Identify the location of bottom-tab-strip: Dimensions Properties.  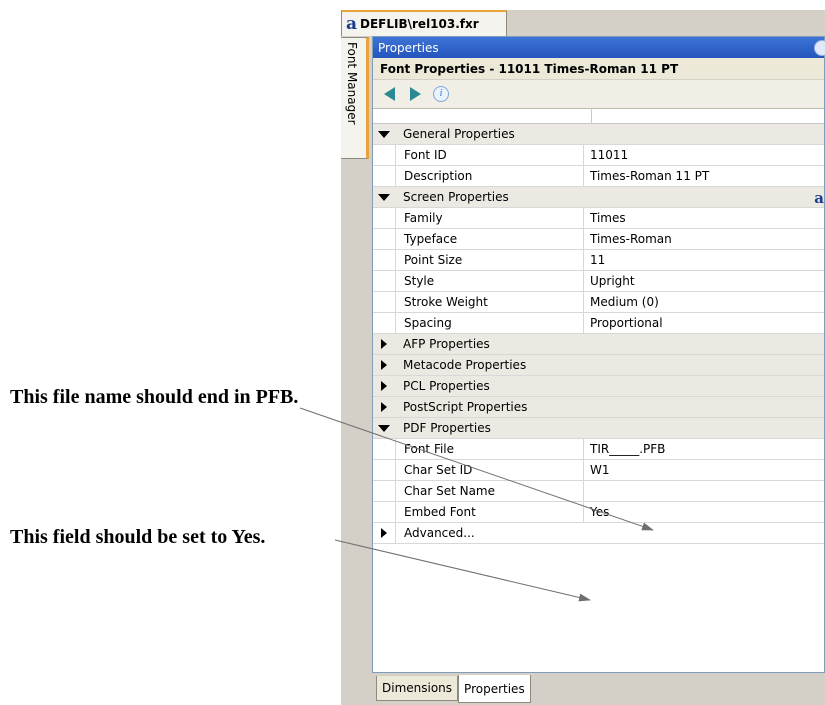
(598, 690).